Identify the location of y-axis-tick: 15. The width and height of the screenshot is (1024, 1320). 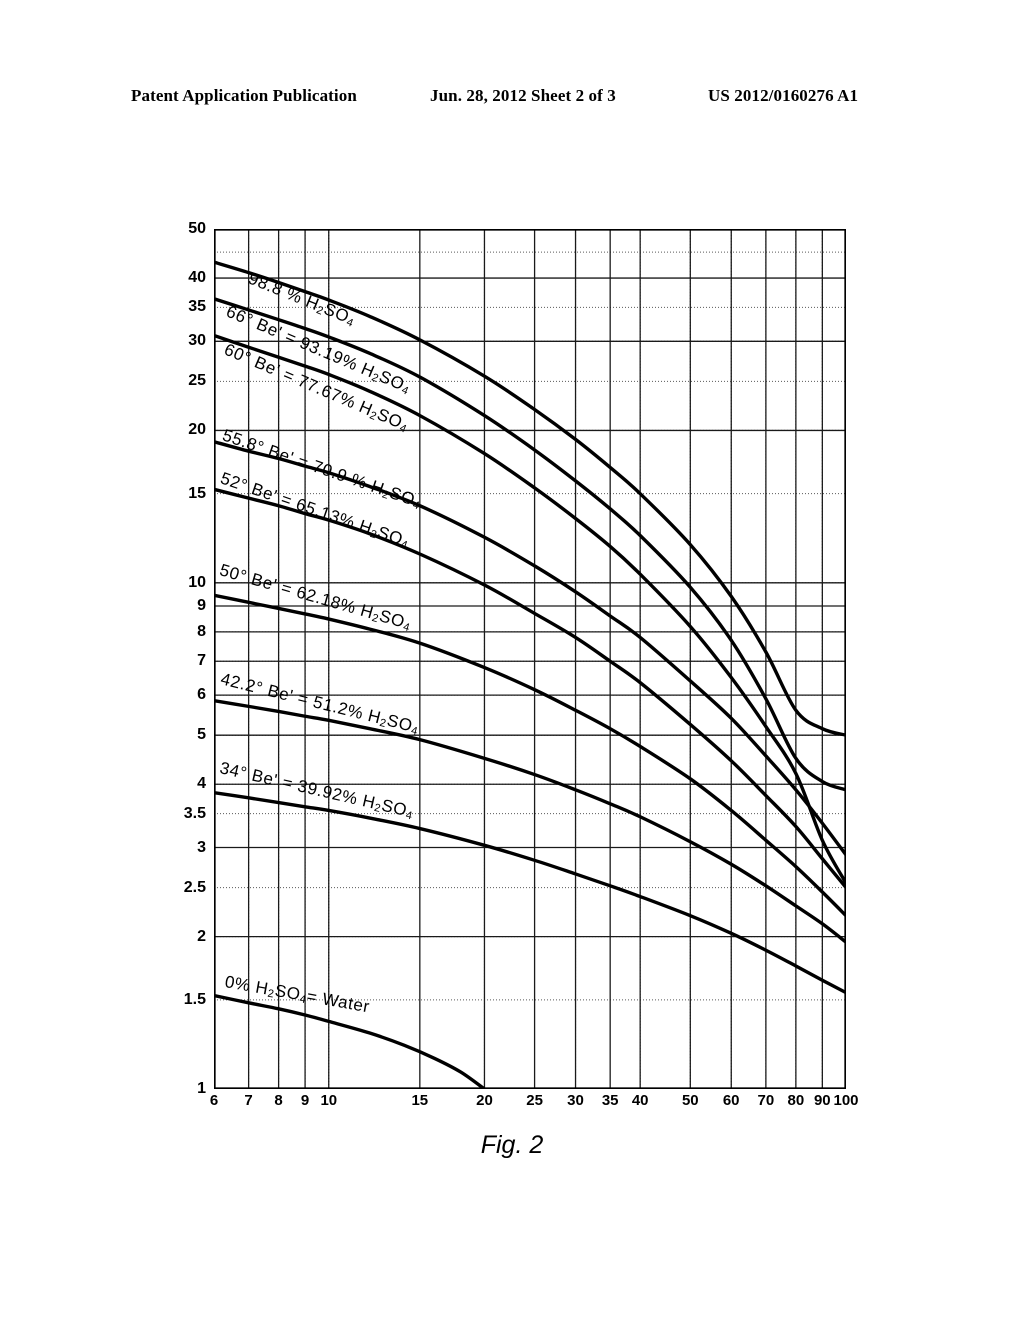
(197, 493).